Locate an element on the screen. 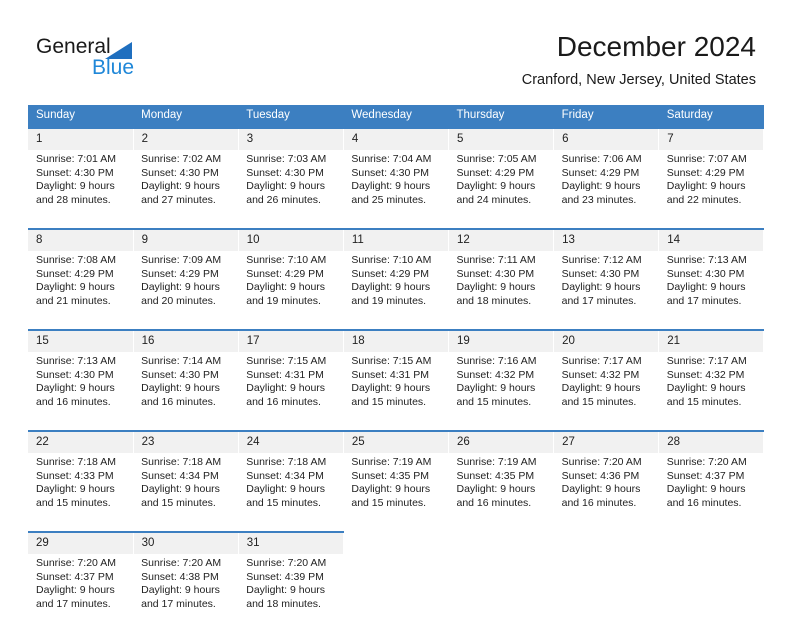 The image size is (792, 625). day-number: 25 is located at coordinates (396, 441).